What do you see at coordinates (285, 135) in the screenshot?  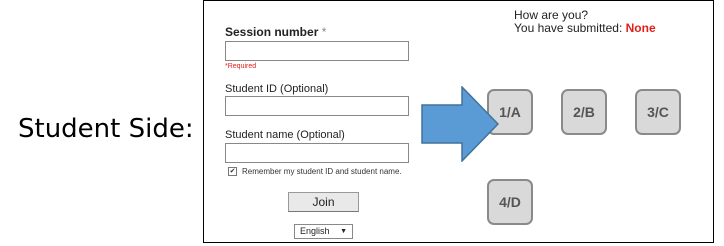 I see `student-name-label: Student name (Optional)` at bounding box center [285, 135].